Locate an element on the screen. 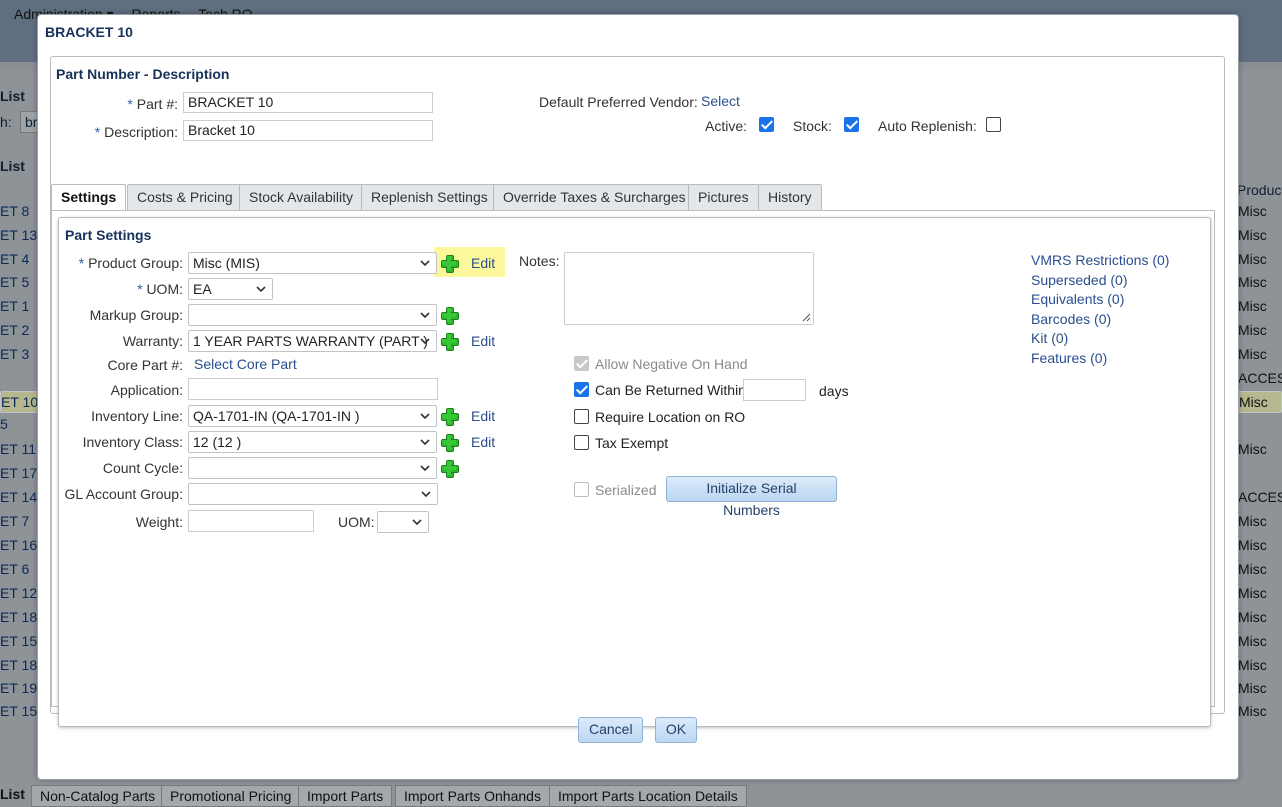  add-markup-group-icon is located at coordinates (449, 315).